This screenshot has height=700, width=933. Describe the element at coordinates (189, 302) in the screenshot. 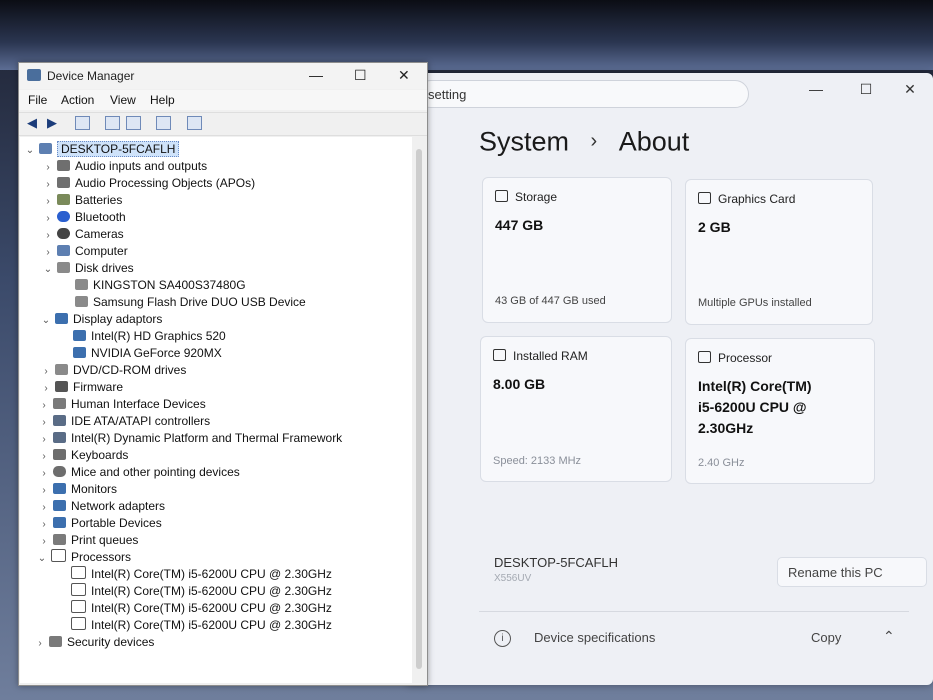

I see `tree-item: Samsung Flash Drive DUO USB Device` at that location.